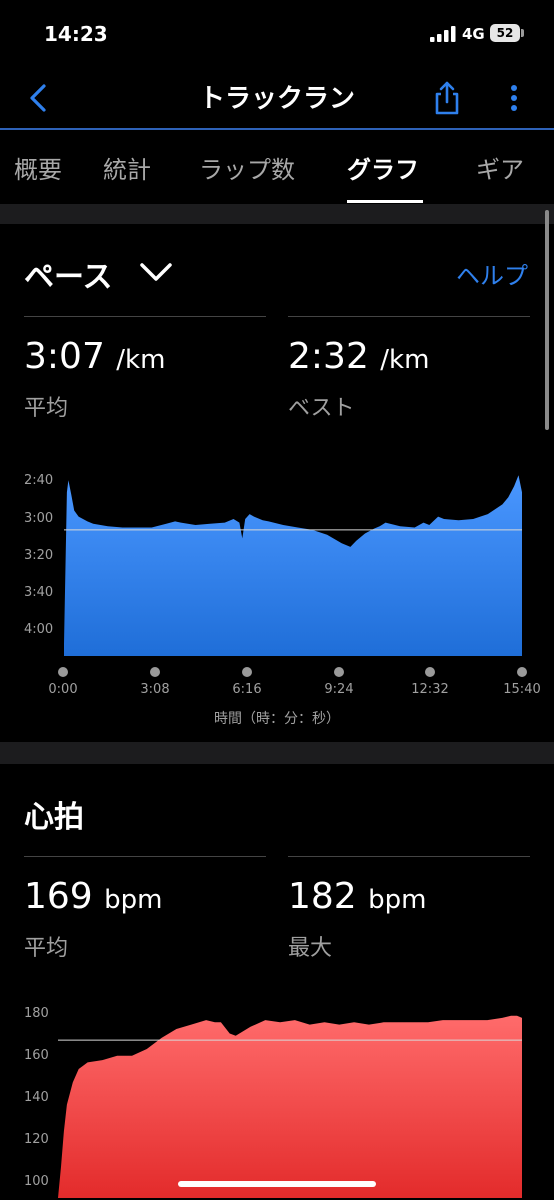 The height and width of the screenshot is (1200, 554). I want to click on active-tab-indicator, so click(385, 201).